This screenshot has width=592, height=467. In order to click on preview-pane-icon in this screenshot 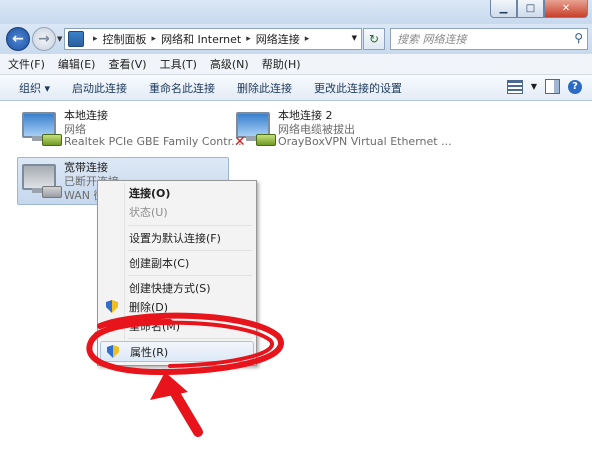, I will do `click(552, 86)`.